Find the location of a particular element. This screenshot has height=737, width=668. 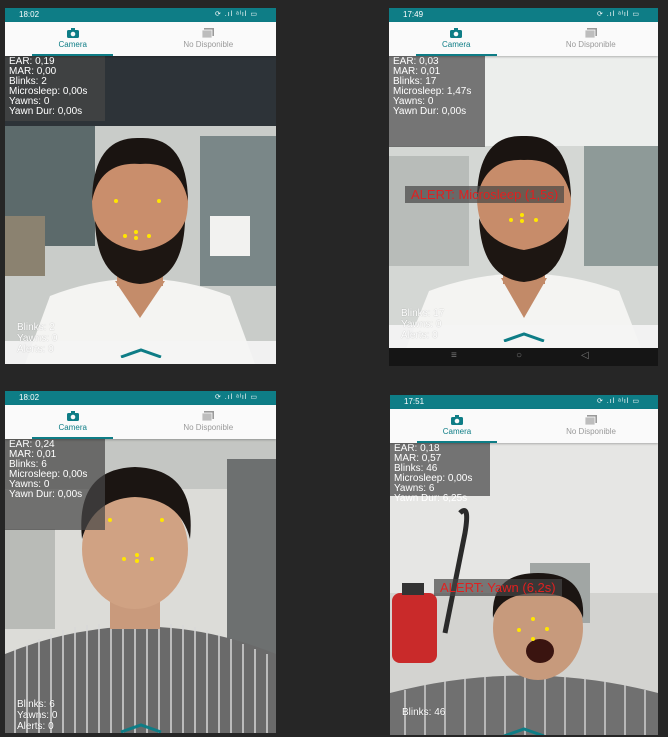

status-bar: 17:49 ⟳ .ıl ᵃᴵıl ▭ is located at coordinates (523, 15).